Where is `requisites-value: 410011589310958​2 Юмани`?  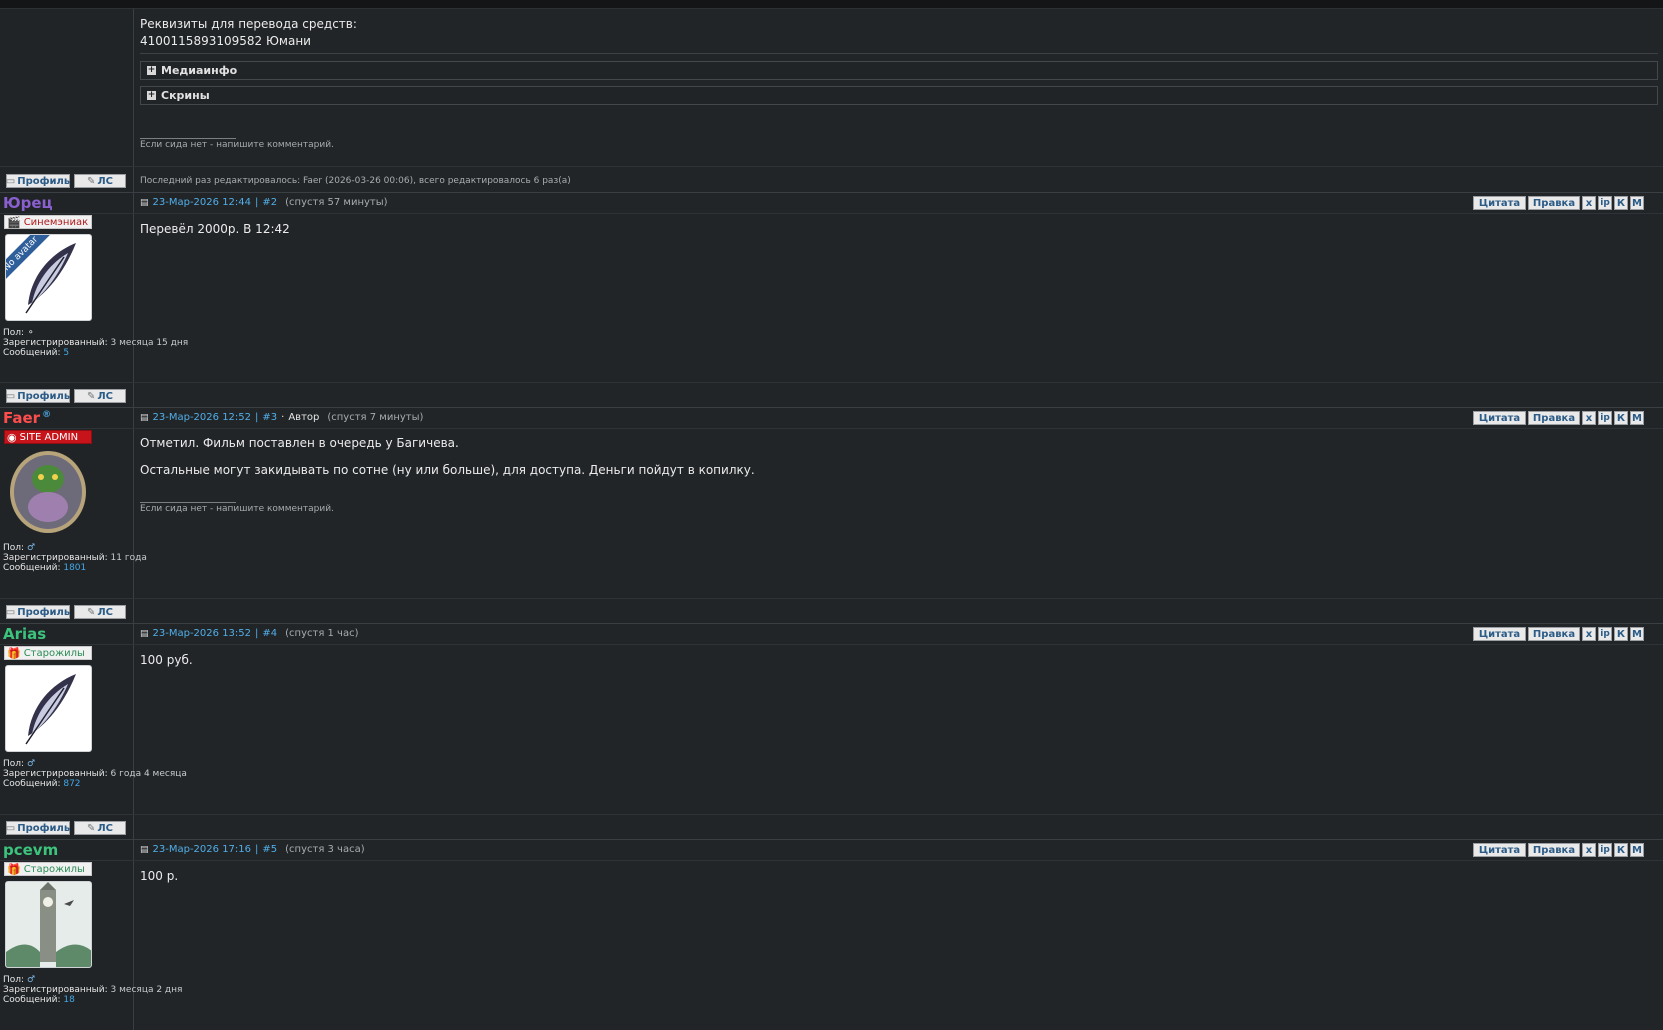 requisites-value: 410011589310958​2 Юмани is located at coordinates (225, 41).